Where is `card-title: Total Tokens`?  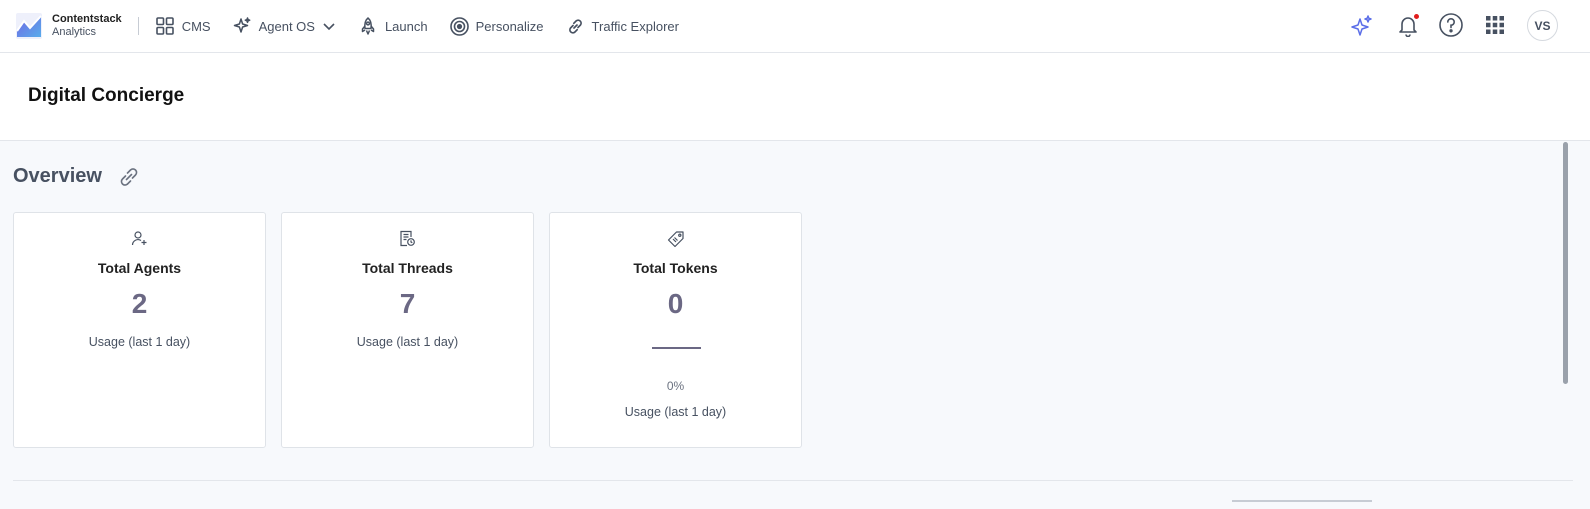
card-title: Total Tokens is located at coordinates (675, 268).